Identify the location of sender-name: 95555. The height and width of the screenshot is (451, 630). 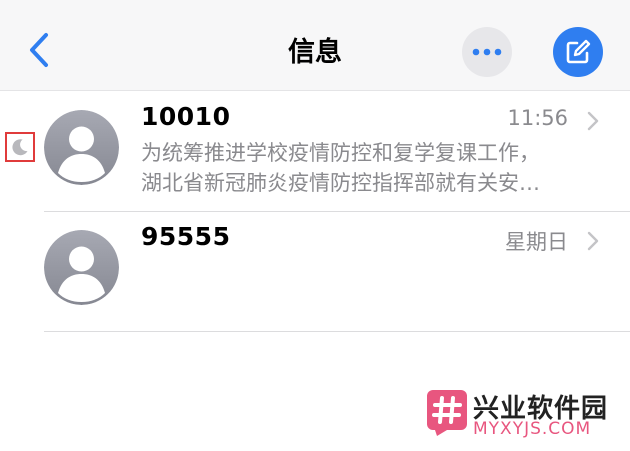
(186, 236).